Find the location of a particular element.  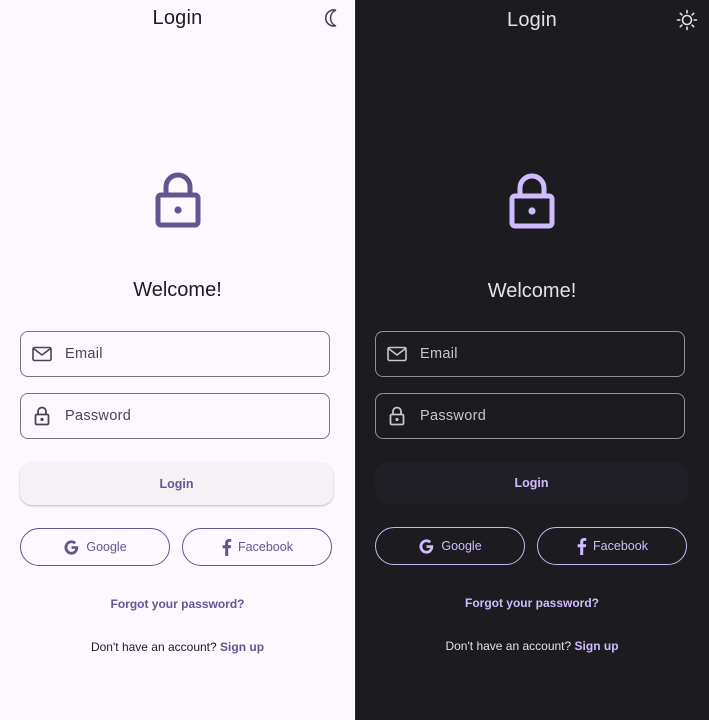

divider is located at coordinates (355, 360).